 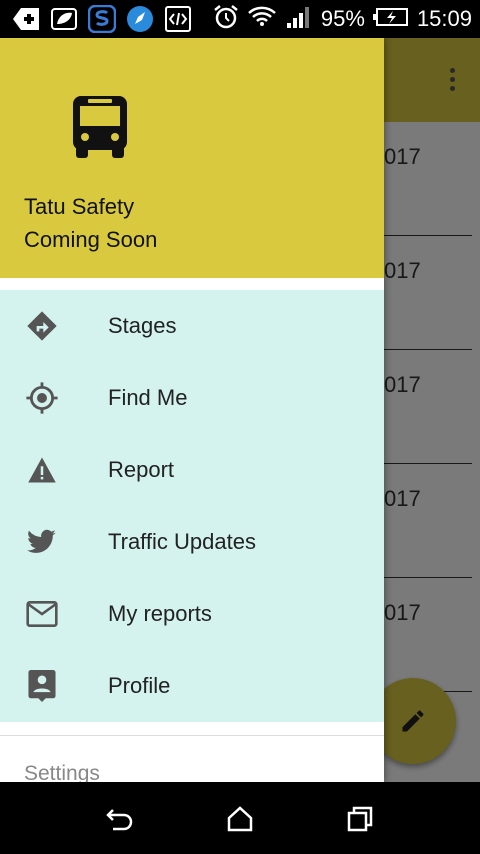 I want to click on rocket-app-icon, so click(x=140, y=19).